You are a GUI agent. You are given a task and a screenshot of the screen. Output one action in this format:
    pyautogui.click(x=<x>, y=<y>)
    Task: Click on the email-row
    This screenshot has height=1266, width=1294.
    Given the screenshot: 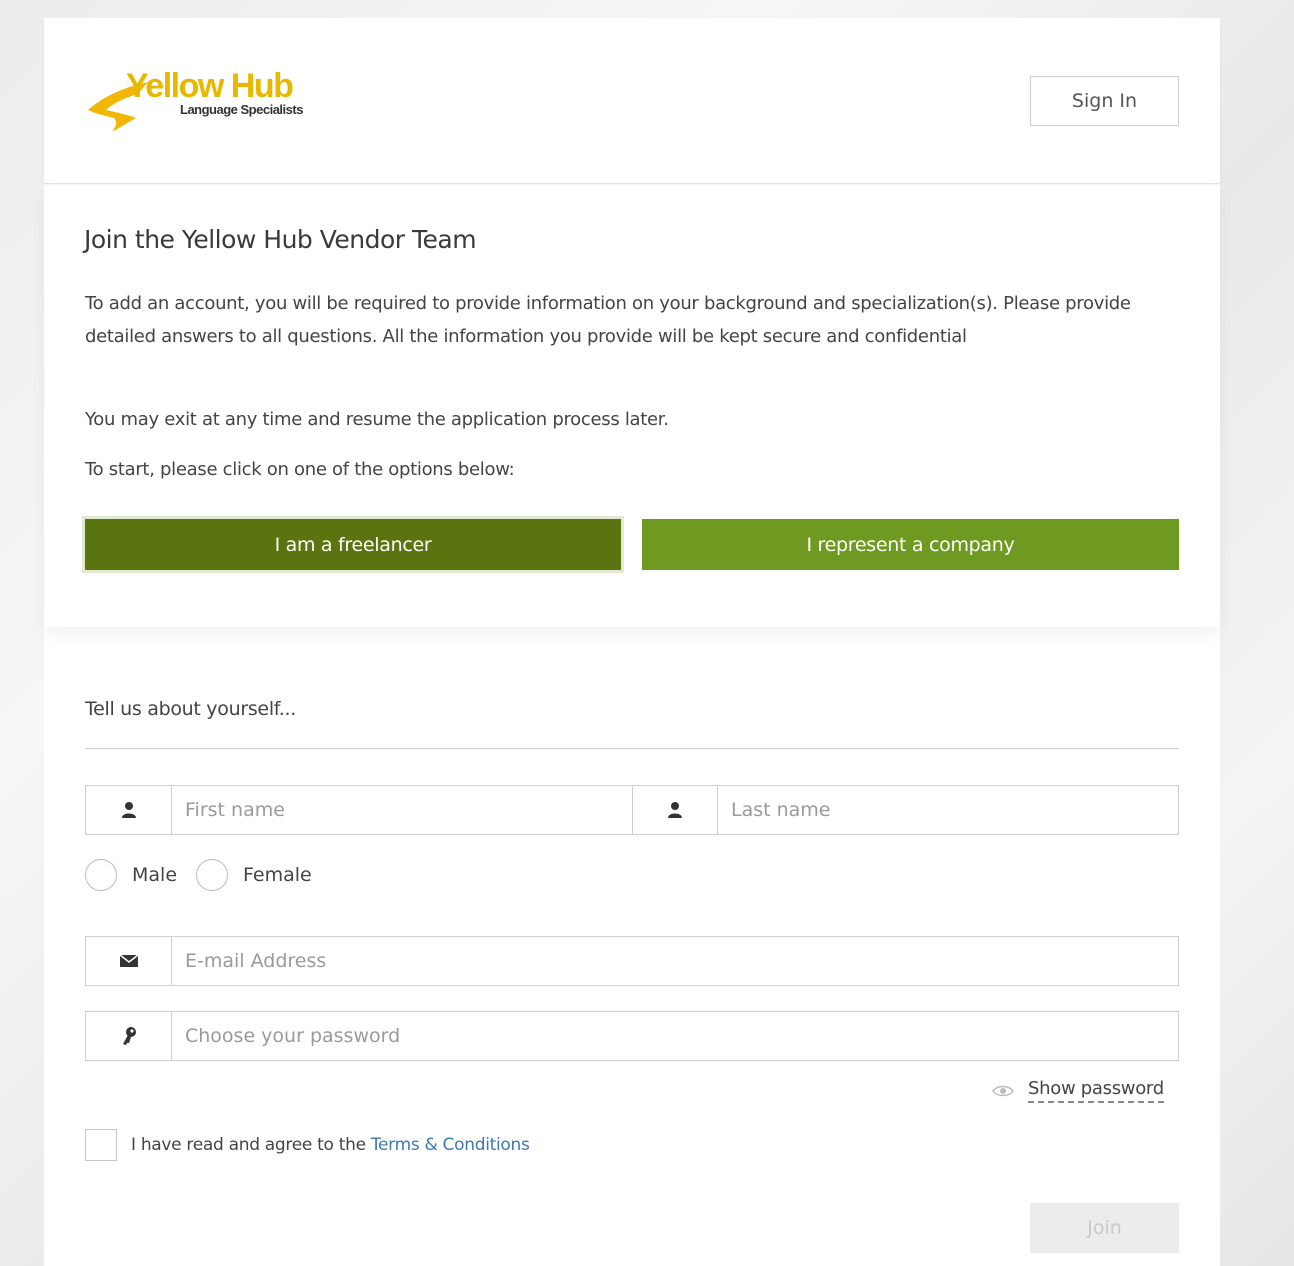 What is the action you would take?
    pyautogui.click(x=632, y=961)
    